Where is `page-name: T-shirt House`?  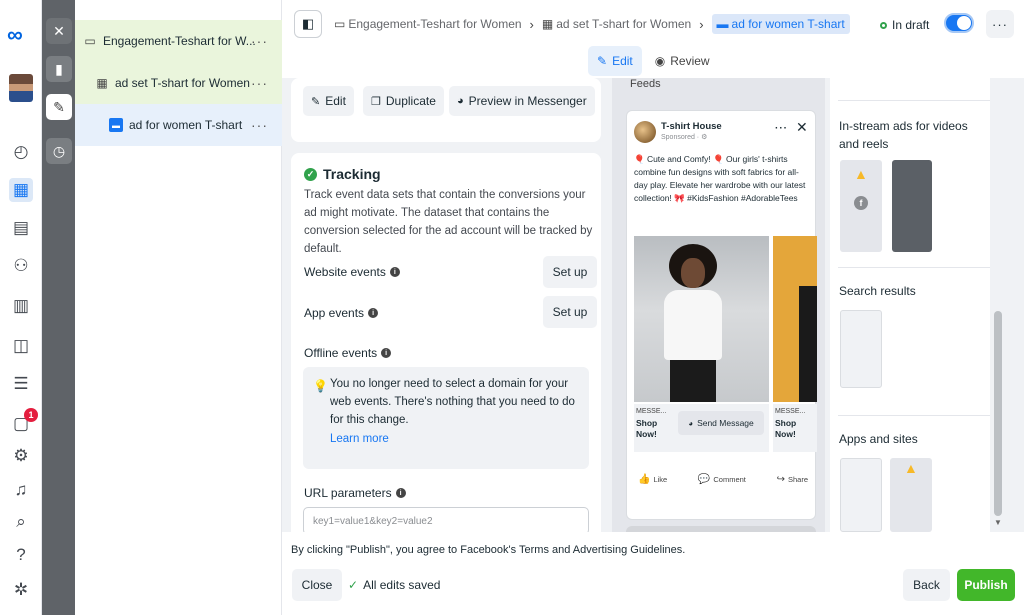
page-name: T-shirt House is located at coordinates (691, 126).